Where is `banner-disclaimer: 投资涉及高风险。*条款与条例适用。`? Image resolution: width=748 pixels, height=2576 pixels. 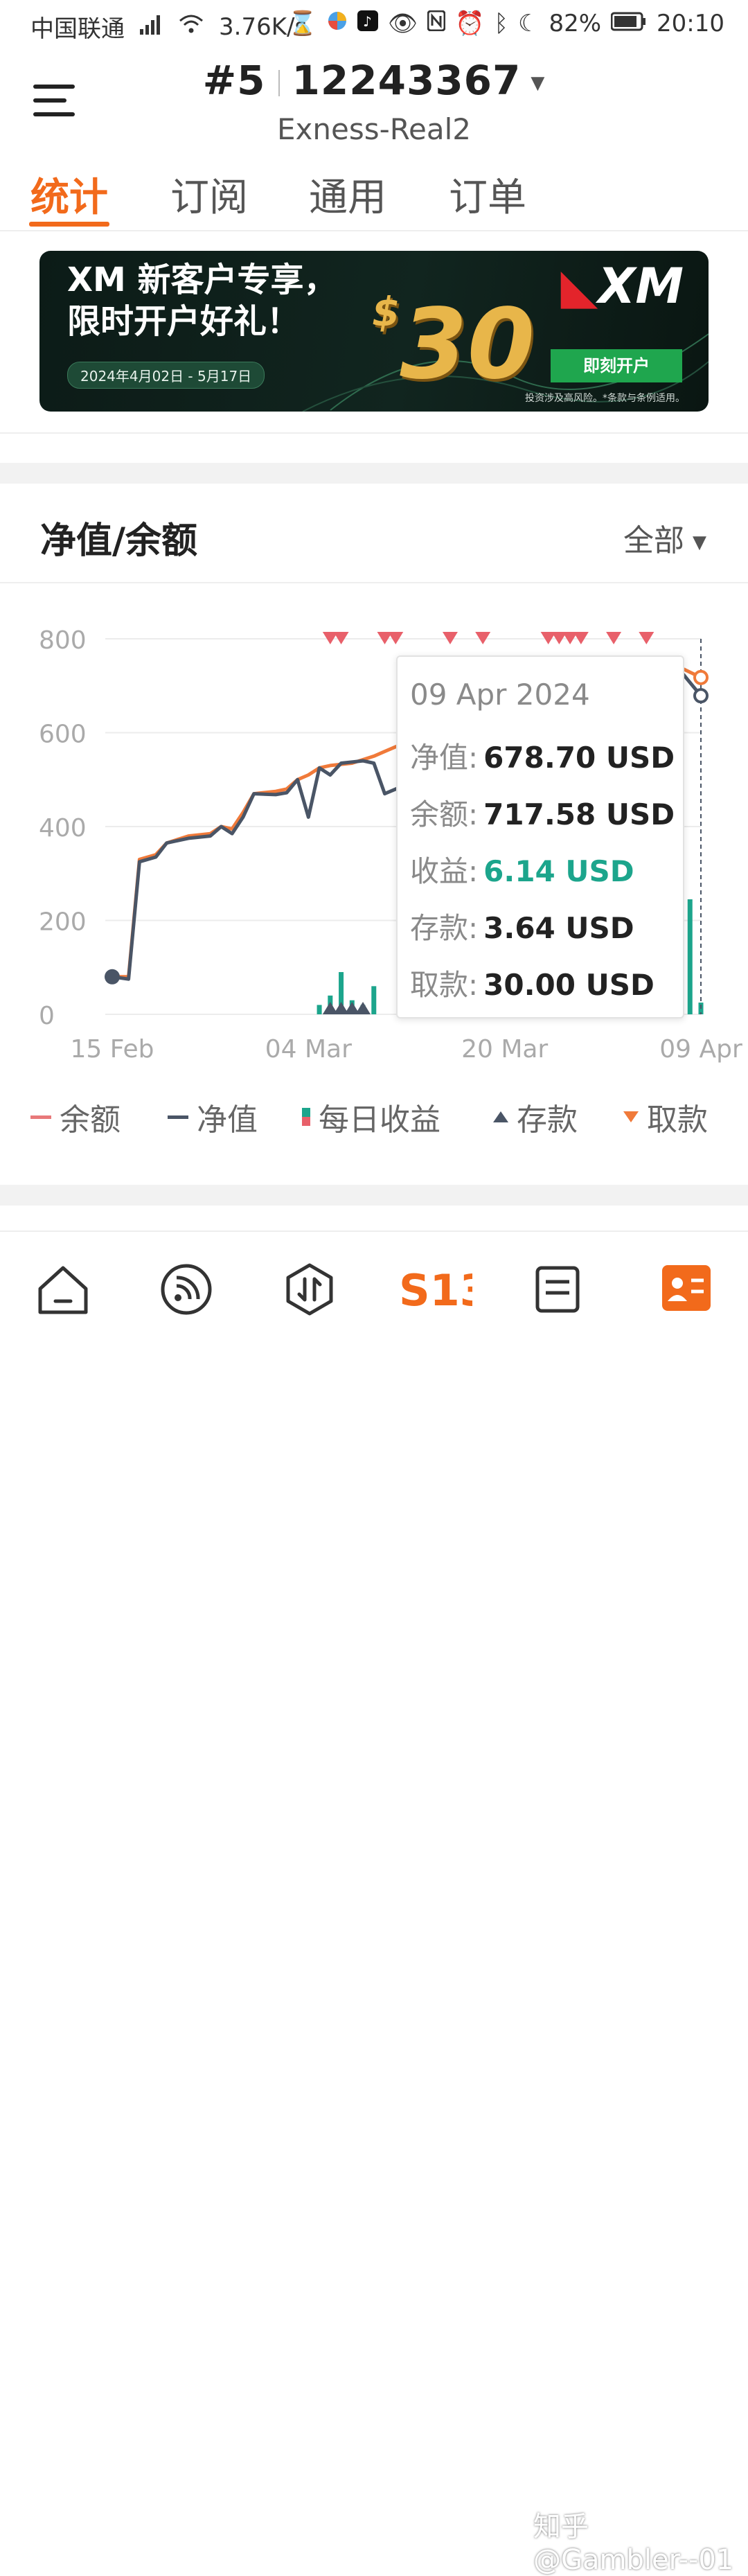 banner-disclaimer: 投资涉及高风险。*条款与条例适用。 is located at coordinates (605, 398).